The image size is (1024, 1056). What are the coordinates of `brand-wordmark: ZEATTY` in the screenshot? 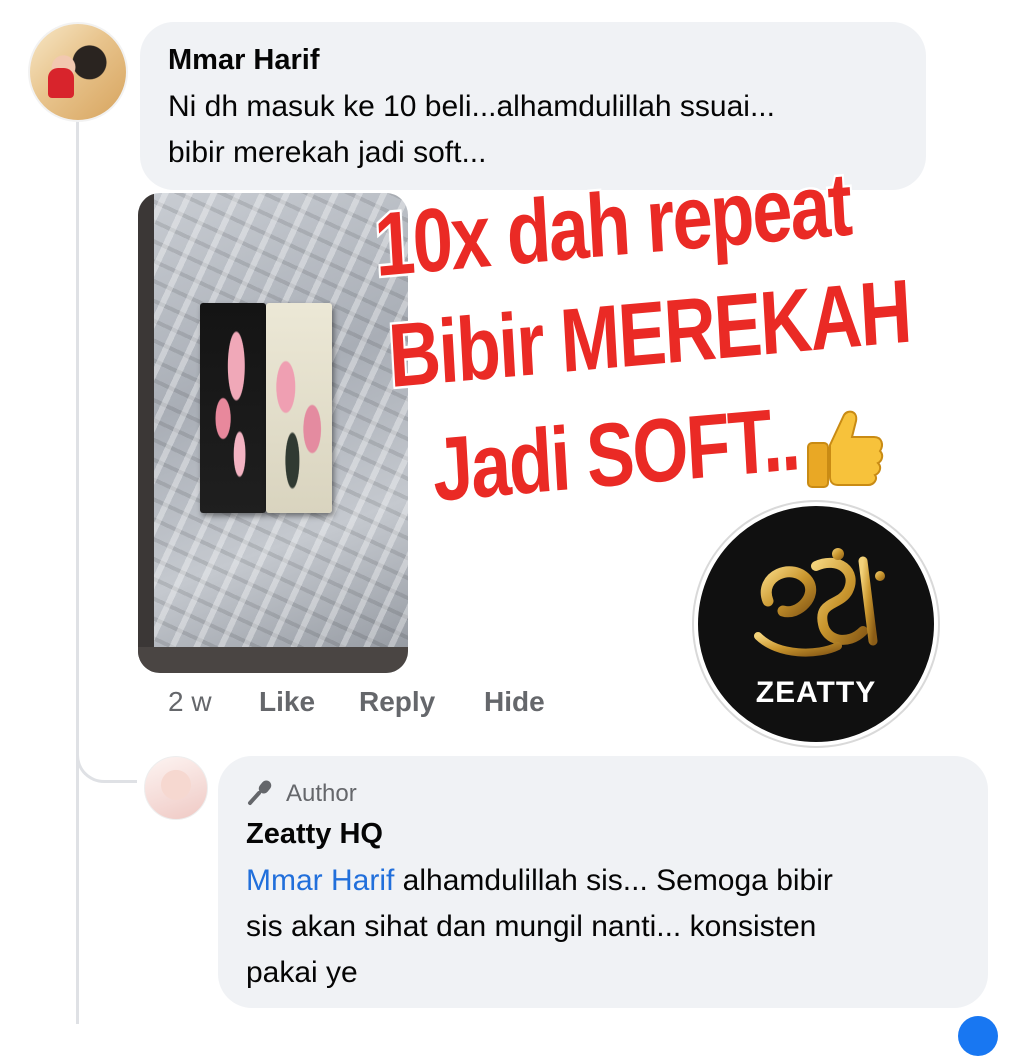 It's located at (816, 692).